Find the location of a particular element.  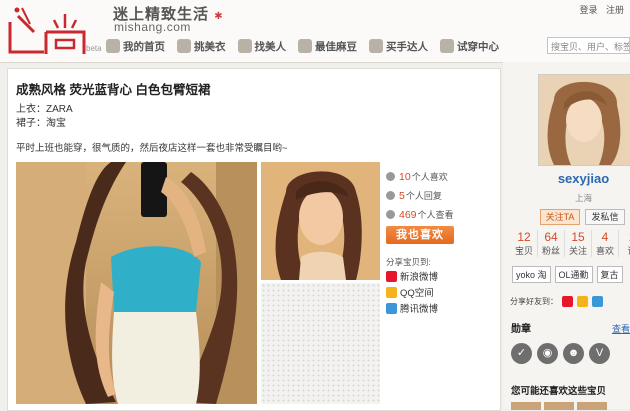

mishang-logo is located at coordinates (45, 30).